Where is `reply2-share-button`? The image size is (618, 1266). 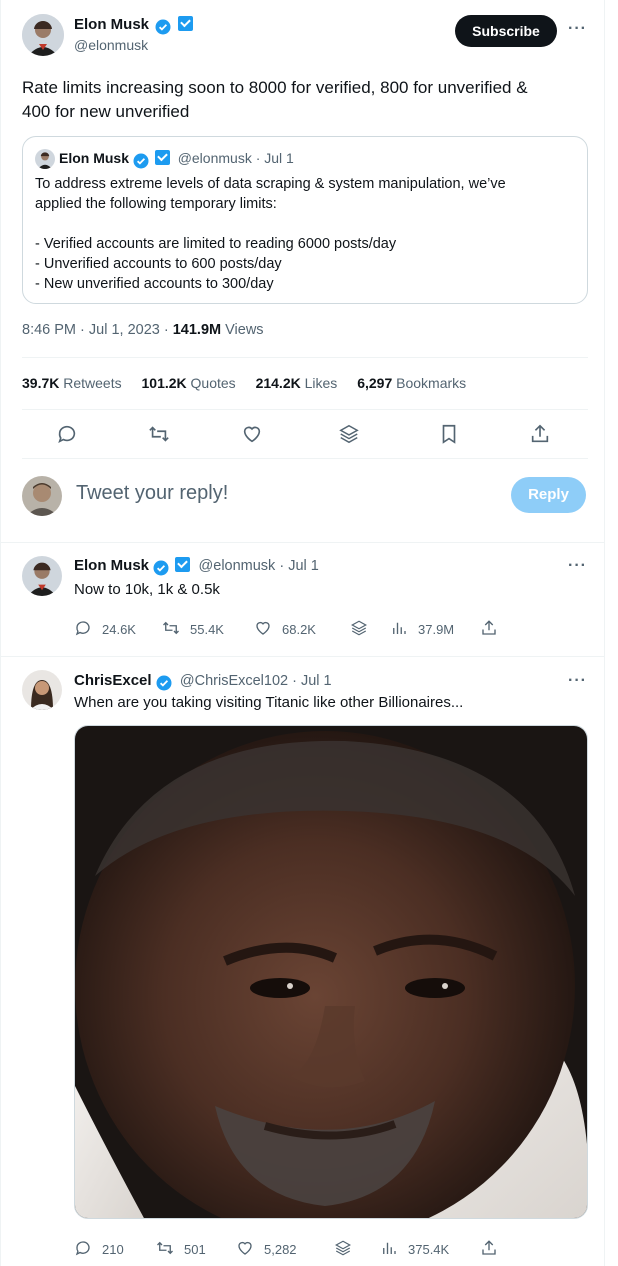
reply2-share-button is located at coordinates (489, 1249).